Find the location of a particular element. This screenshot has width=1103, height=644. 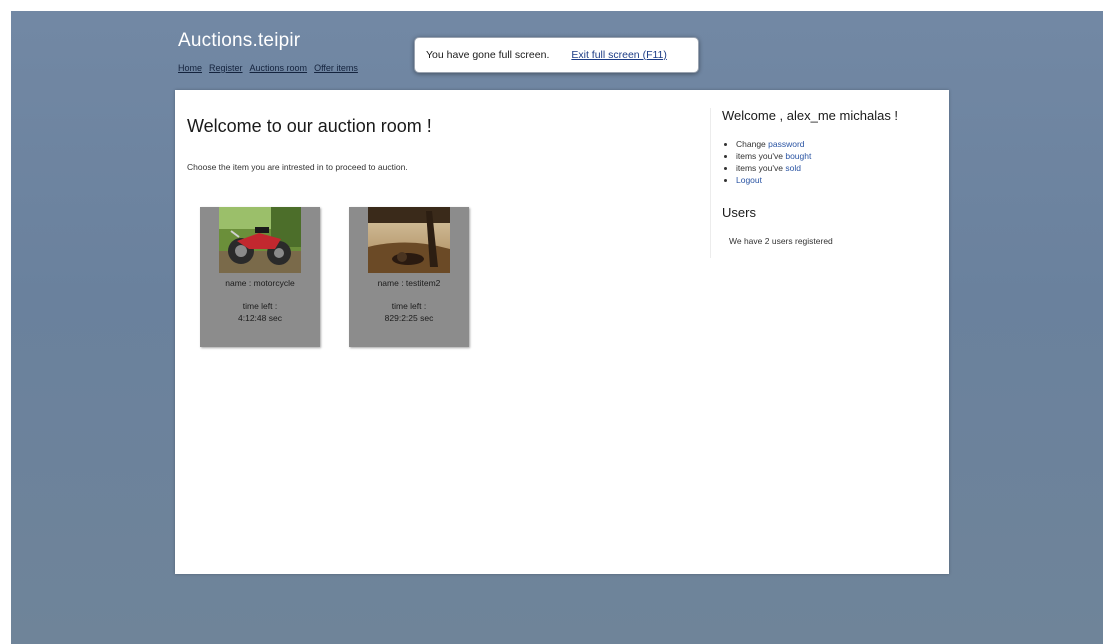

time-left-value: 829:2:25 sec is located at coordinates (409, 318).